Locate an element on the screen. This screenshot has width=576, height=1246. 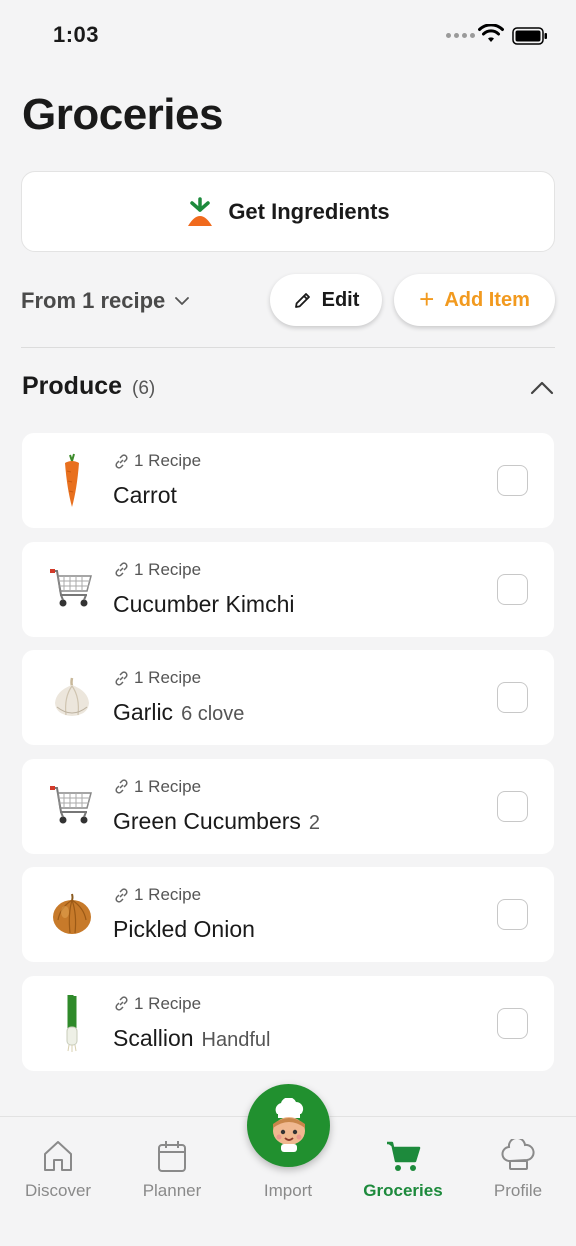
tab-discover: Discover is located at coordinates (58, 1170).